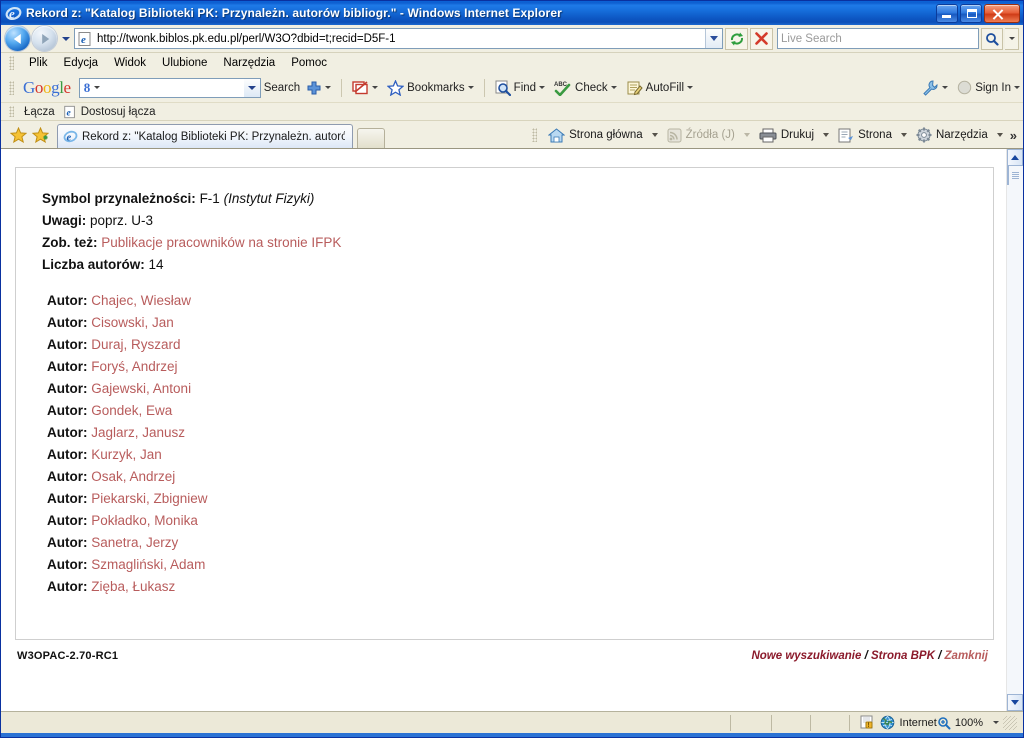 The height and width of the screenshot is (738, 1024). I want to click on internet-explorer-icon: e, so click(13, 13).